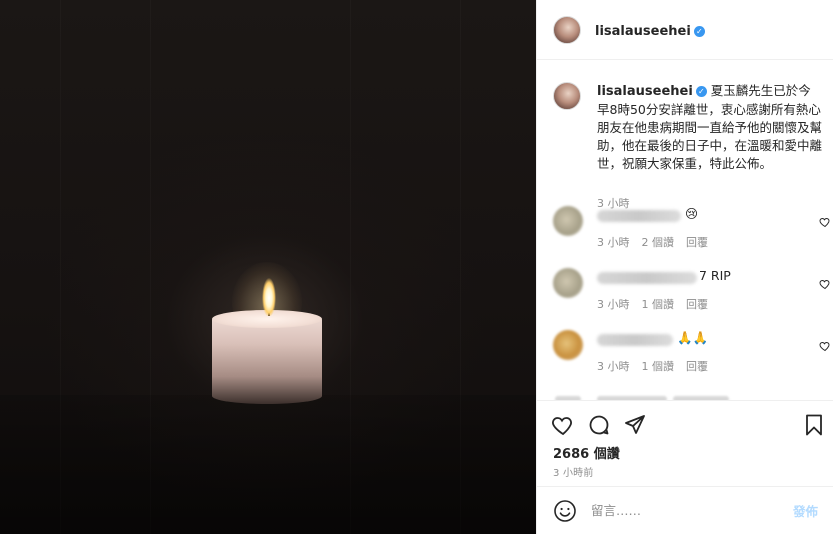 The width and height of the screenshot is (833, 534). I want to click on post-header: lisalauseehei ✓, so click(685, 30).